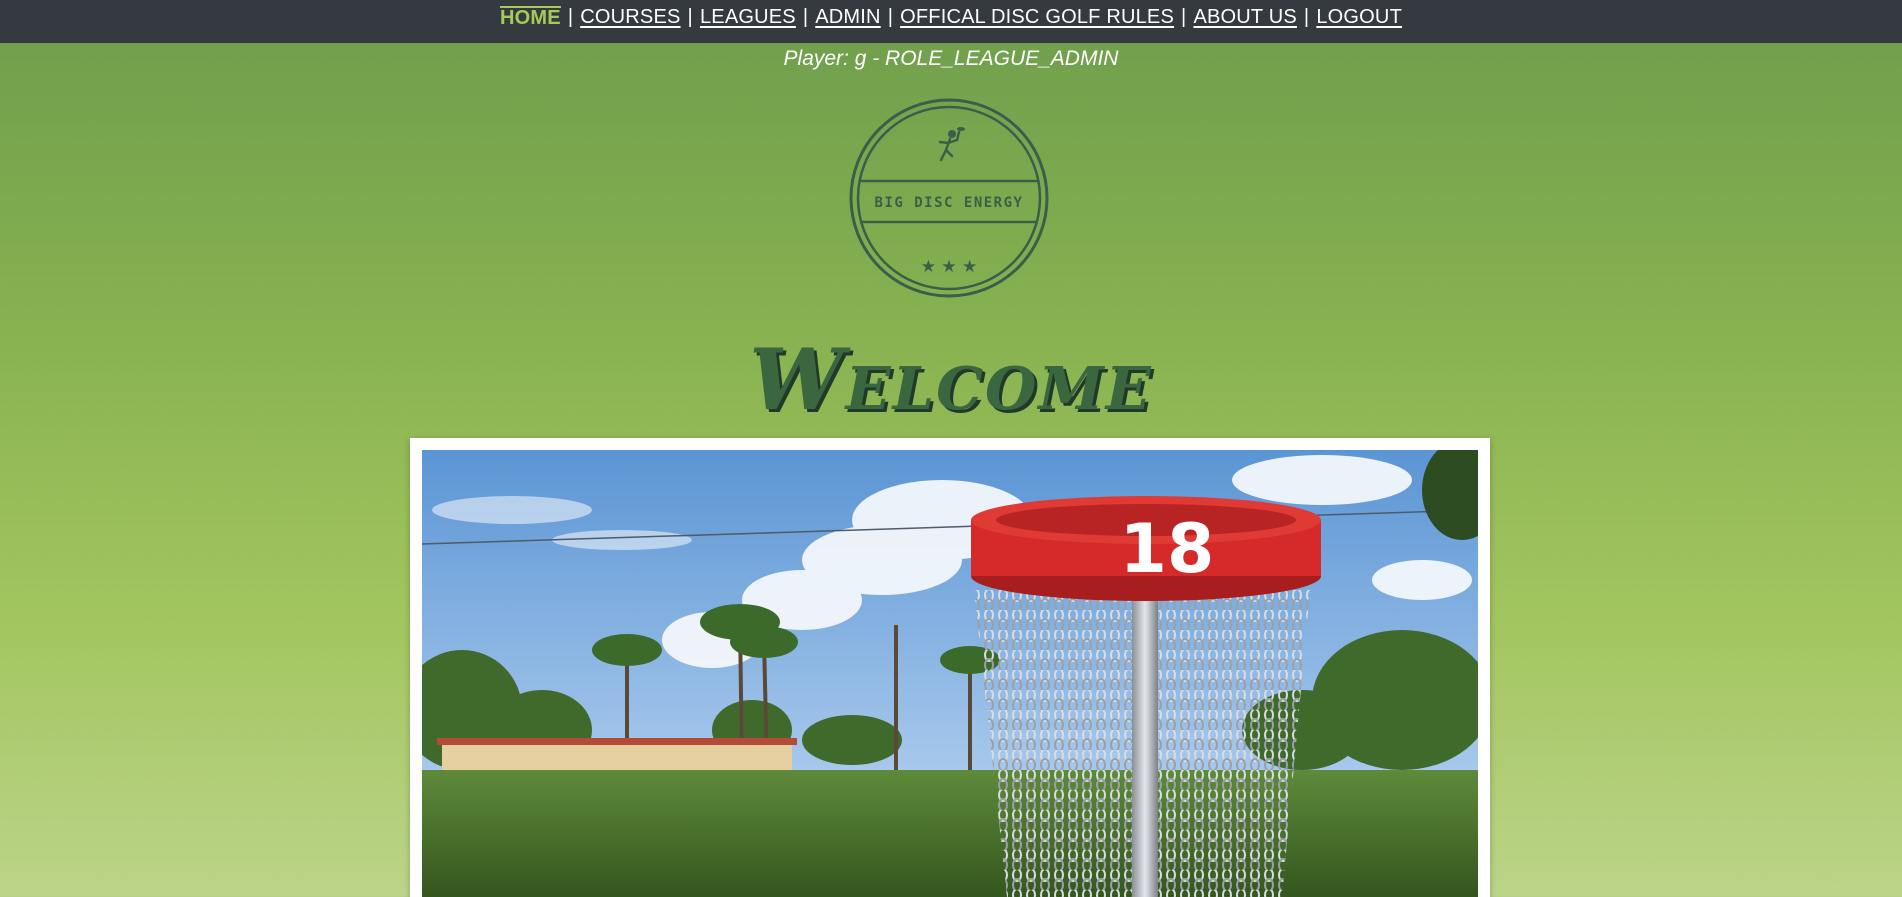 Image resolution: width=1902 pixels, height=897 pixels. Describe the element at coordinates (951, 144) in the screenshot. I see `disc-thrower-icon` at that location.